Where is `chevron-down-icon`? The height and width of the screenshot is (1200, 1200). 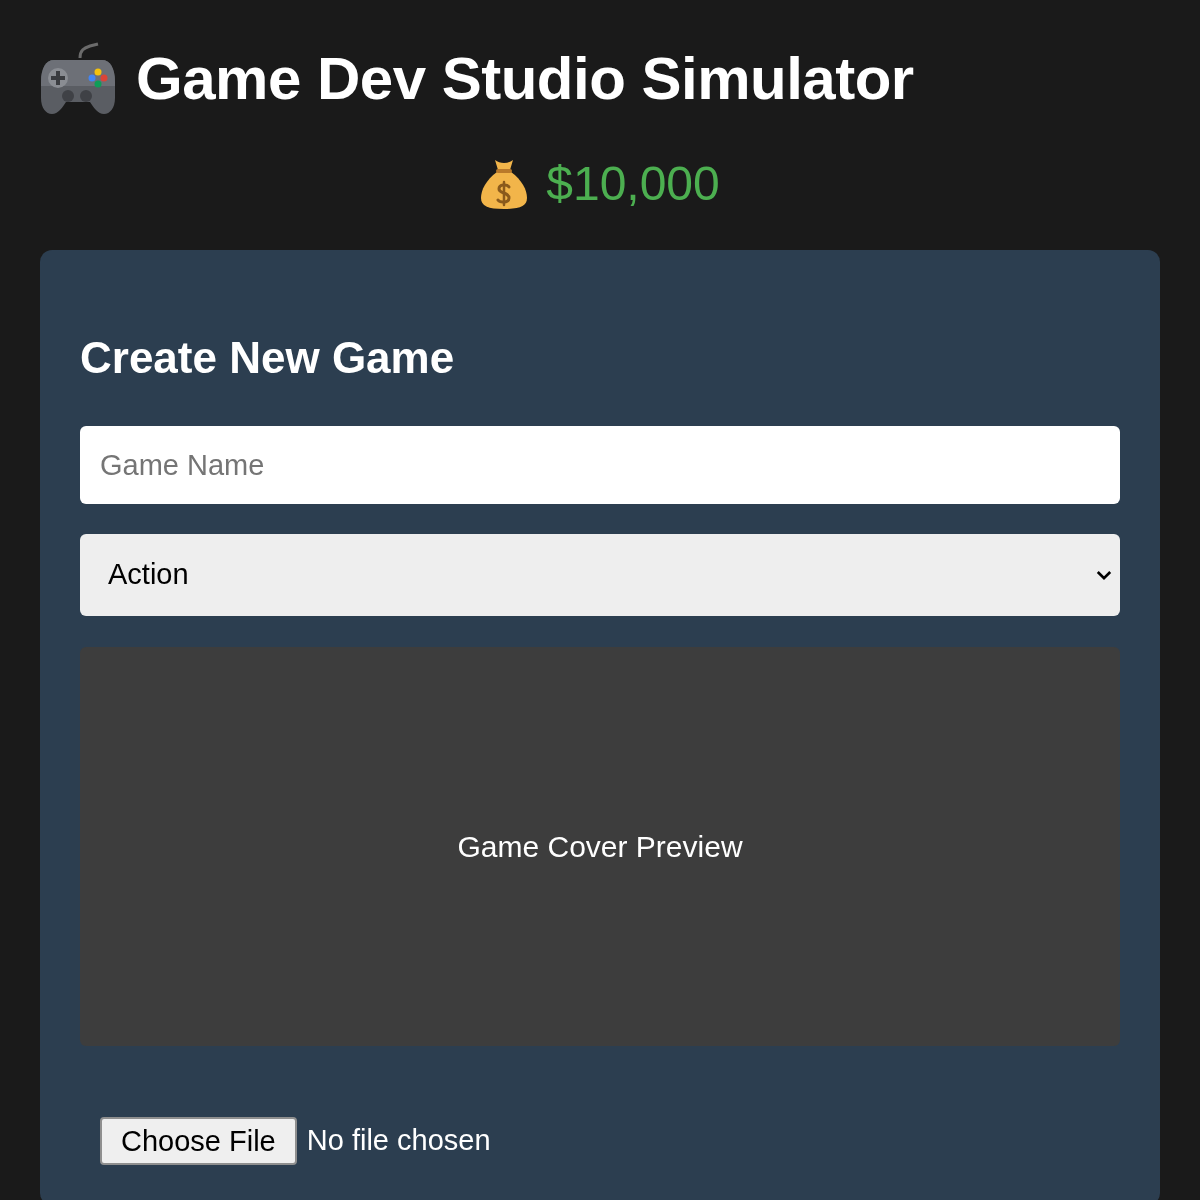
chevron-down-icon is located at coordinates (1104, 575).